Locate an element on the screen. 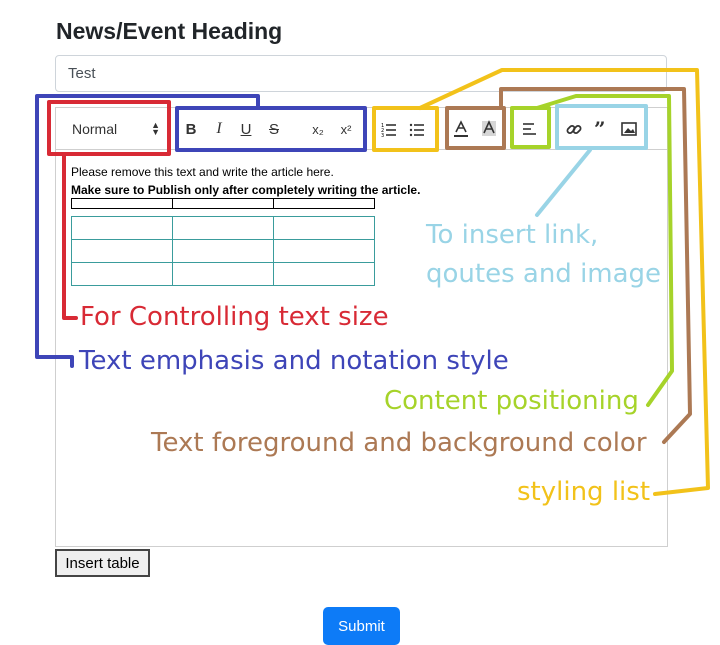  annotation-text-list: styling list is located at coordinates (584, 492).